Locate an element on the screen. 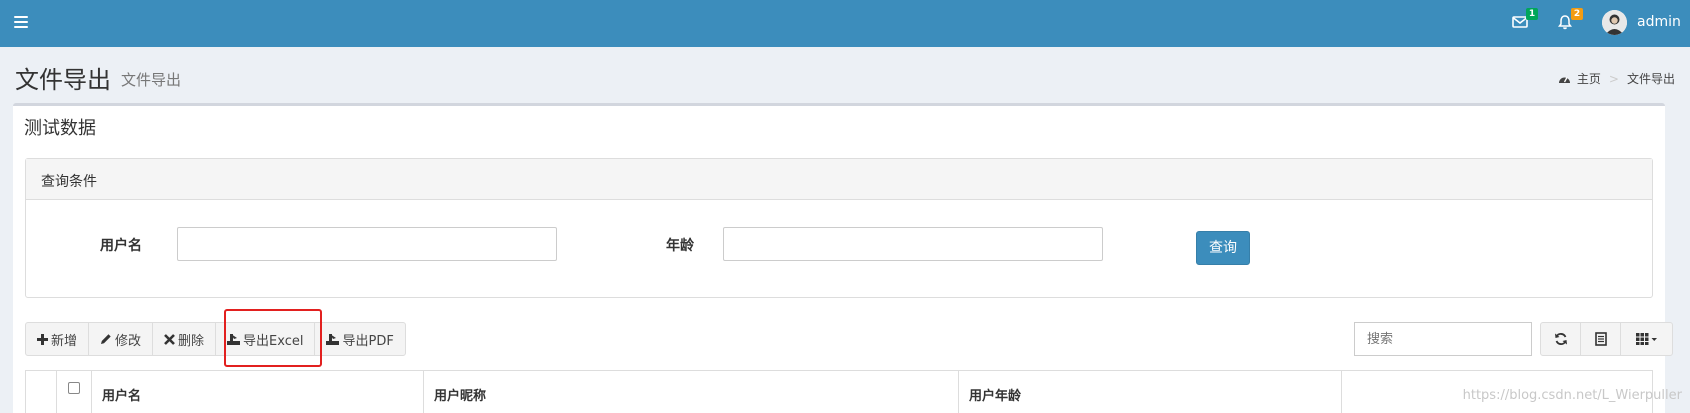 This screenshot has width=1690, height=413. columns-icon is located at coordinates (1646, 339).